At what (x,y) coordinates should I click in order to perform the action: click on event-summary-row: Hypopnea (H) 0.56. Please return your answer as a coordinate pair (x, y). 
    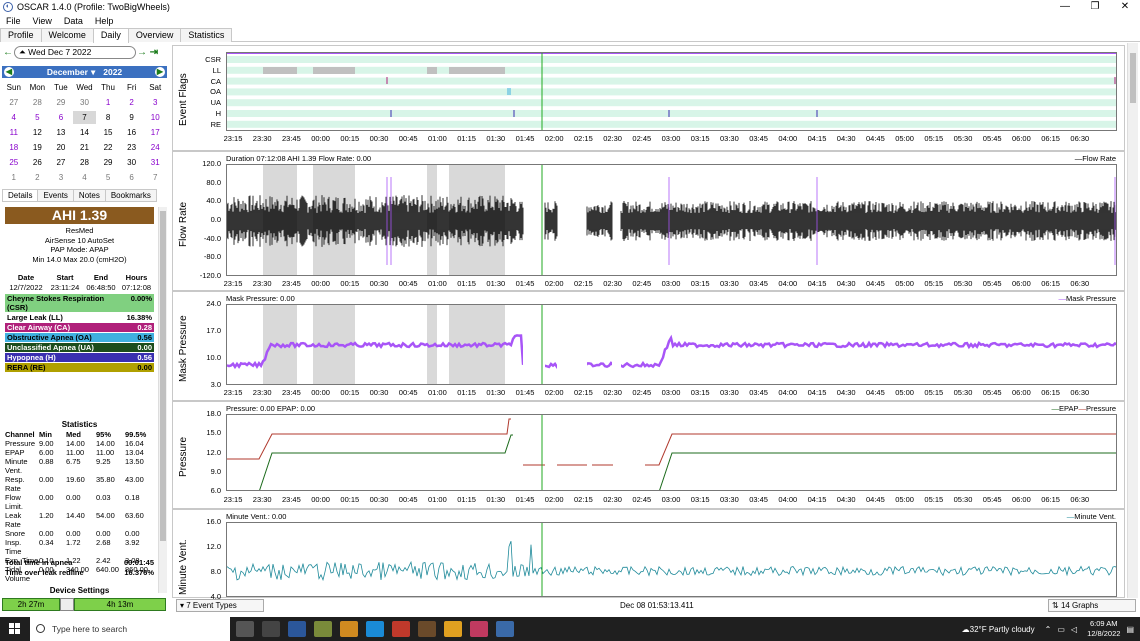
    Looking at the image, I should click on (79, 357).